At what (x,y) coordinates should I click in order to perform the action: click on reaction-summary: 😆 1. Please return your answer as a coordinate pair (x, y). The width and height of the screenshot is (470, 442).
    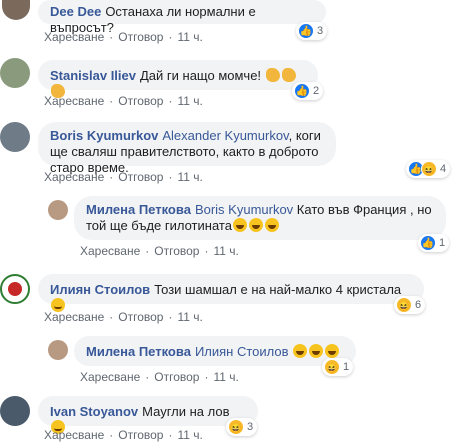
    Looking at the image, I should click on (338, 367).